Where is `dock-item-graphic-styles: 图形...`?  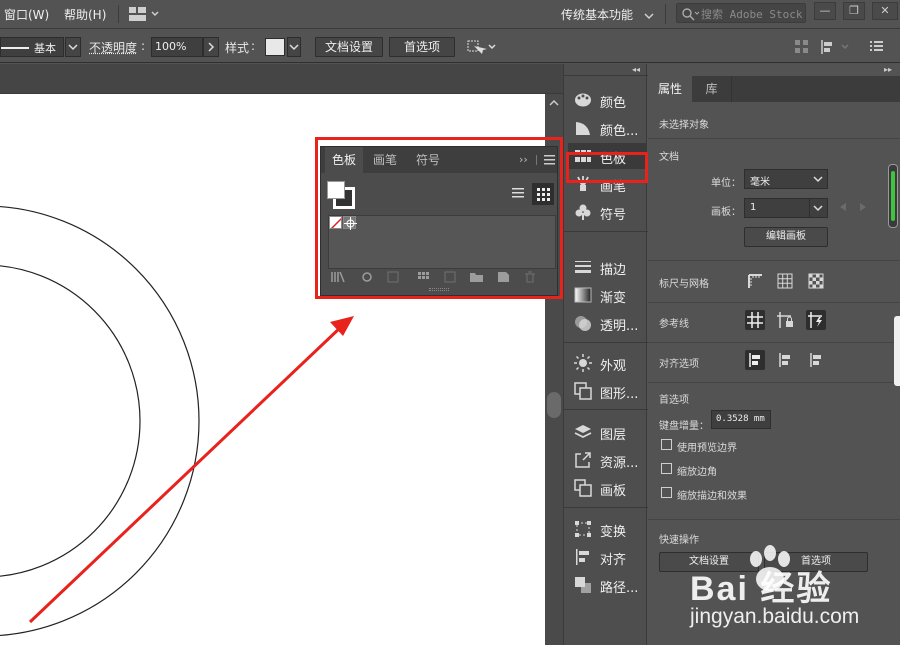
dock-item-graphic-styles: 图形... is located at coordinates (607, 391).